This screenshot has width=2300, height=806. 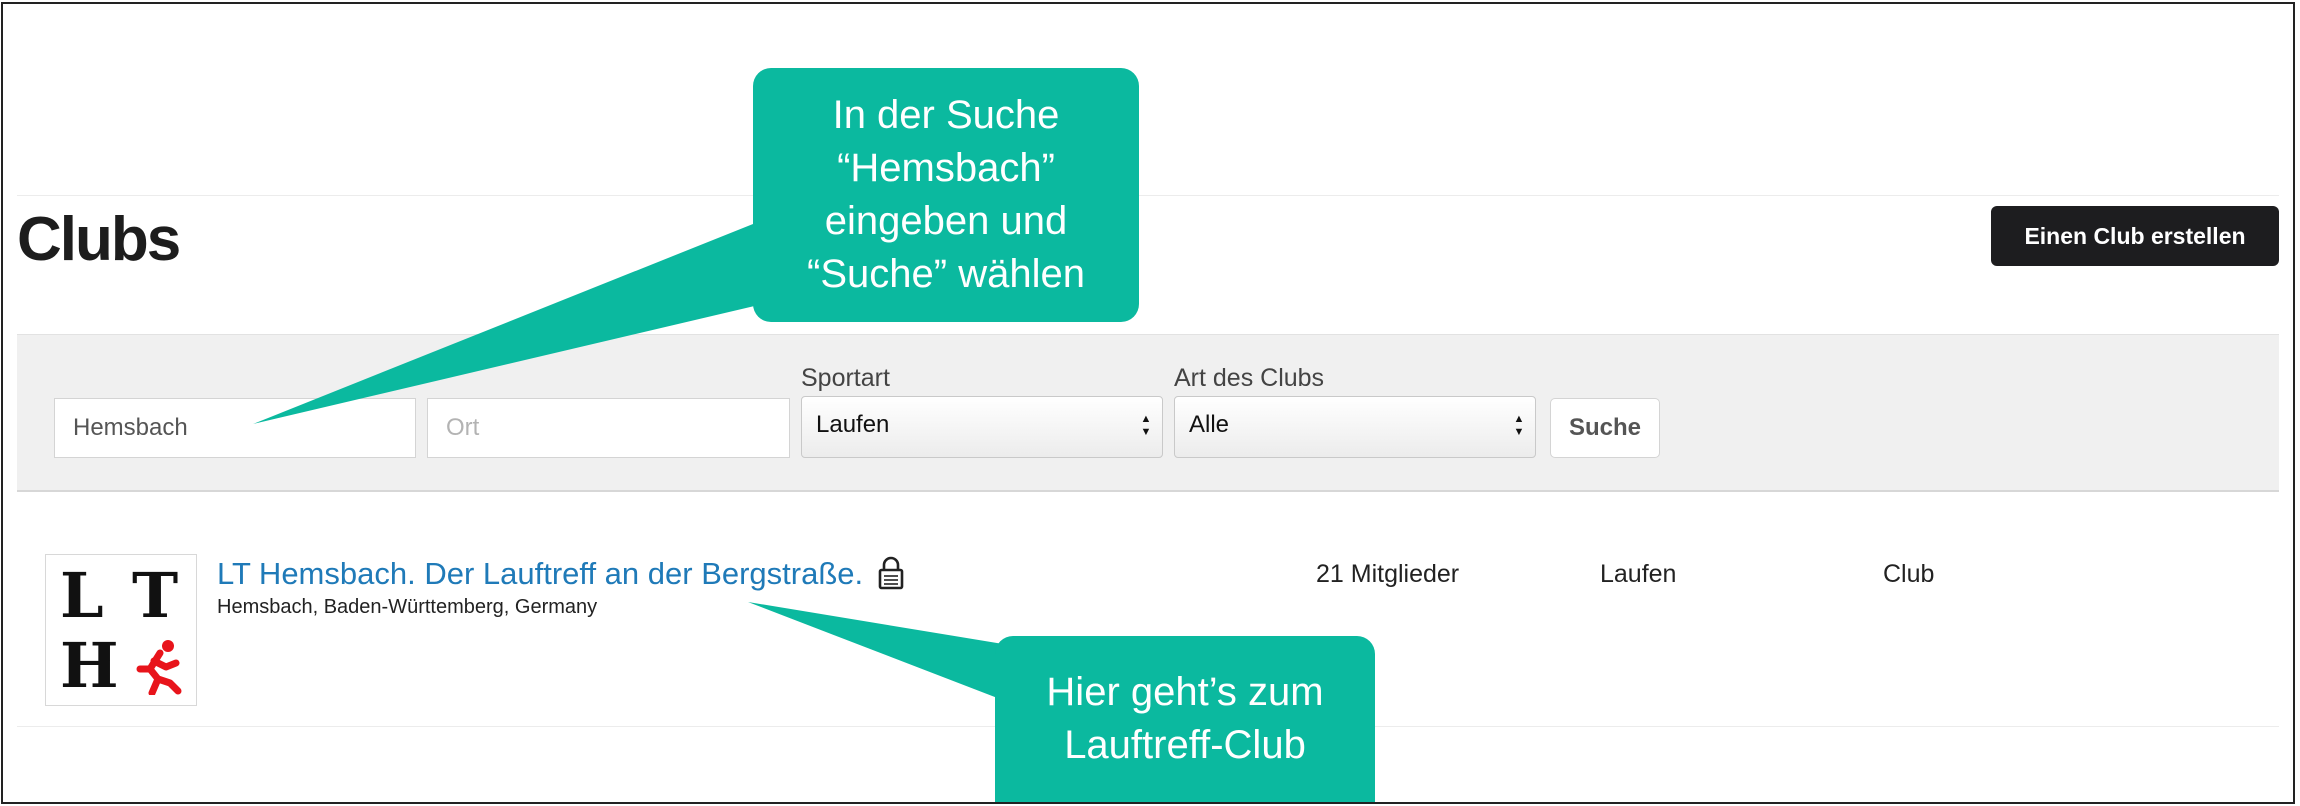 What do you see at coordinates (946, 168) in the screenshot?
I see `callout-line: “Hemsbach”` at bounding box center [946, 168].